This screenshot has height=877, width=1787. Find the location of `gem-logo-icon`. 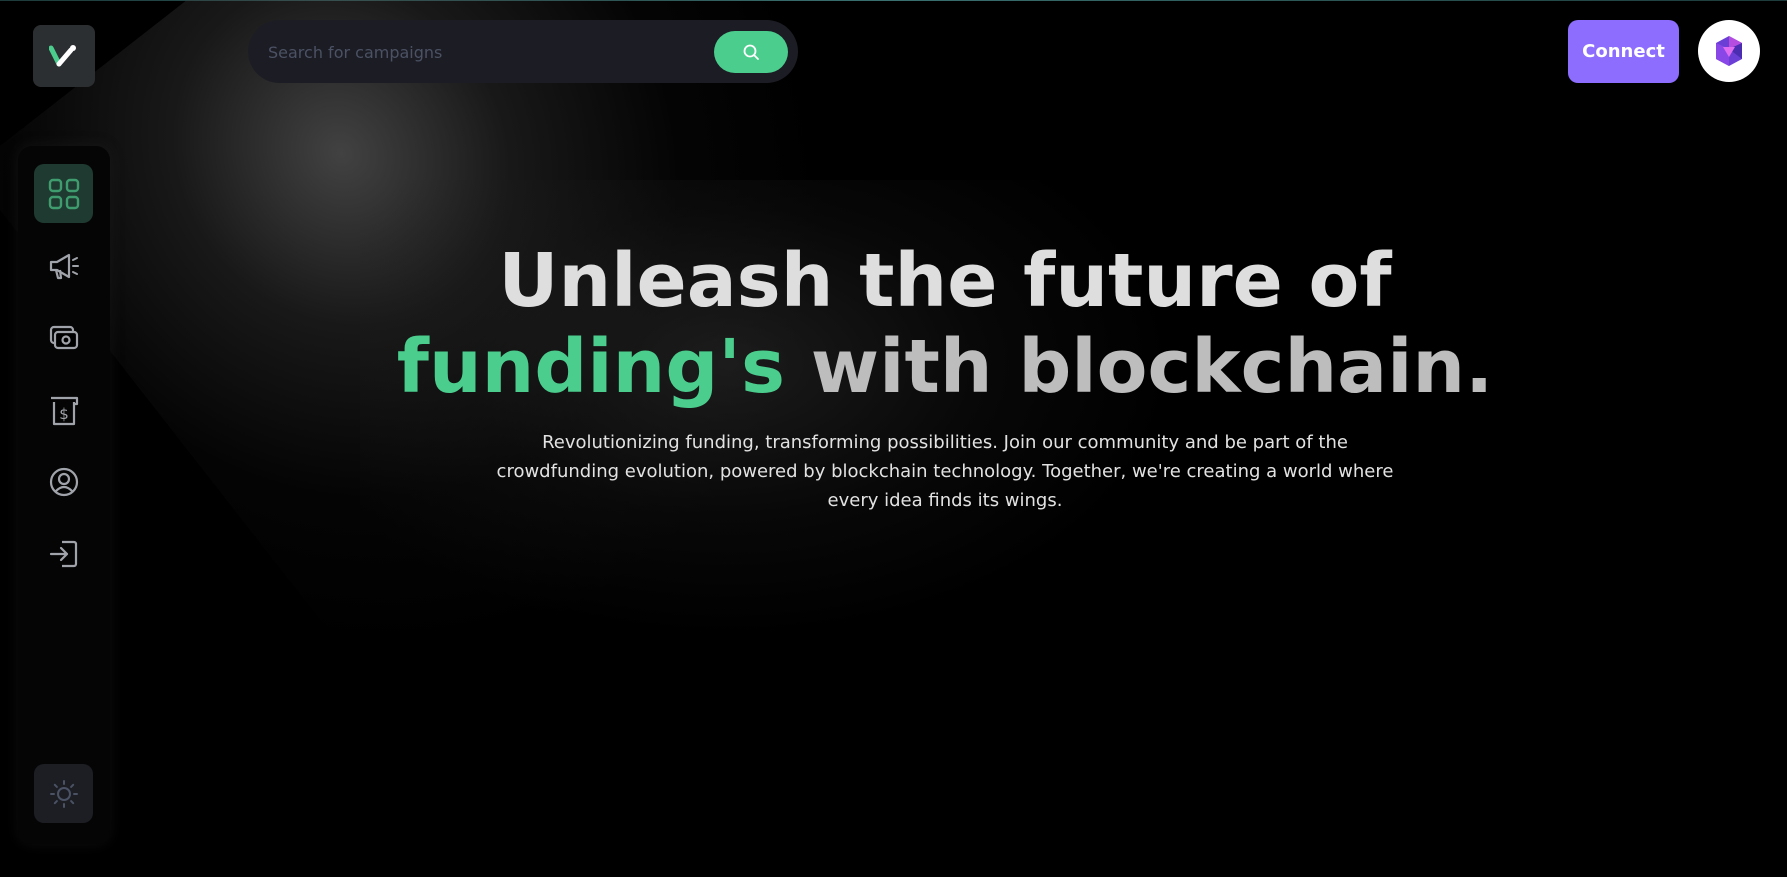

gem-logo-icon is located at coordinates (1729, 51).